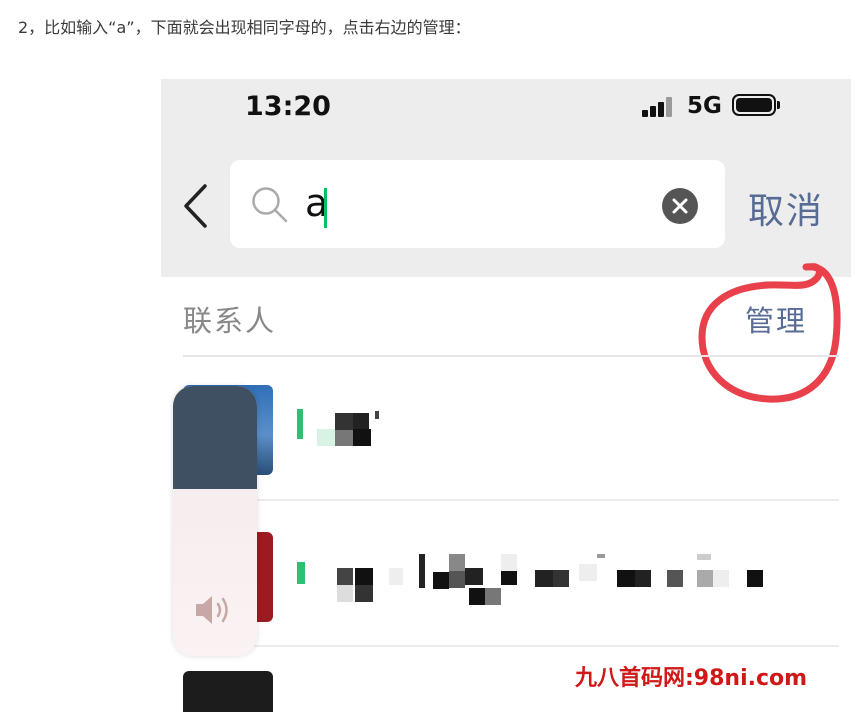  I want to click on article-caption: 2，比如输入“a”，下面就会出现相同字母的，点击右边的管理：, so click(244, 27).